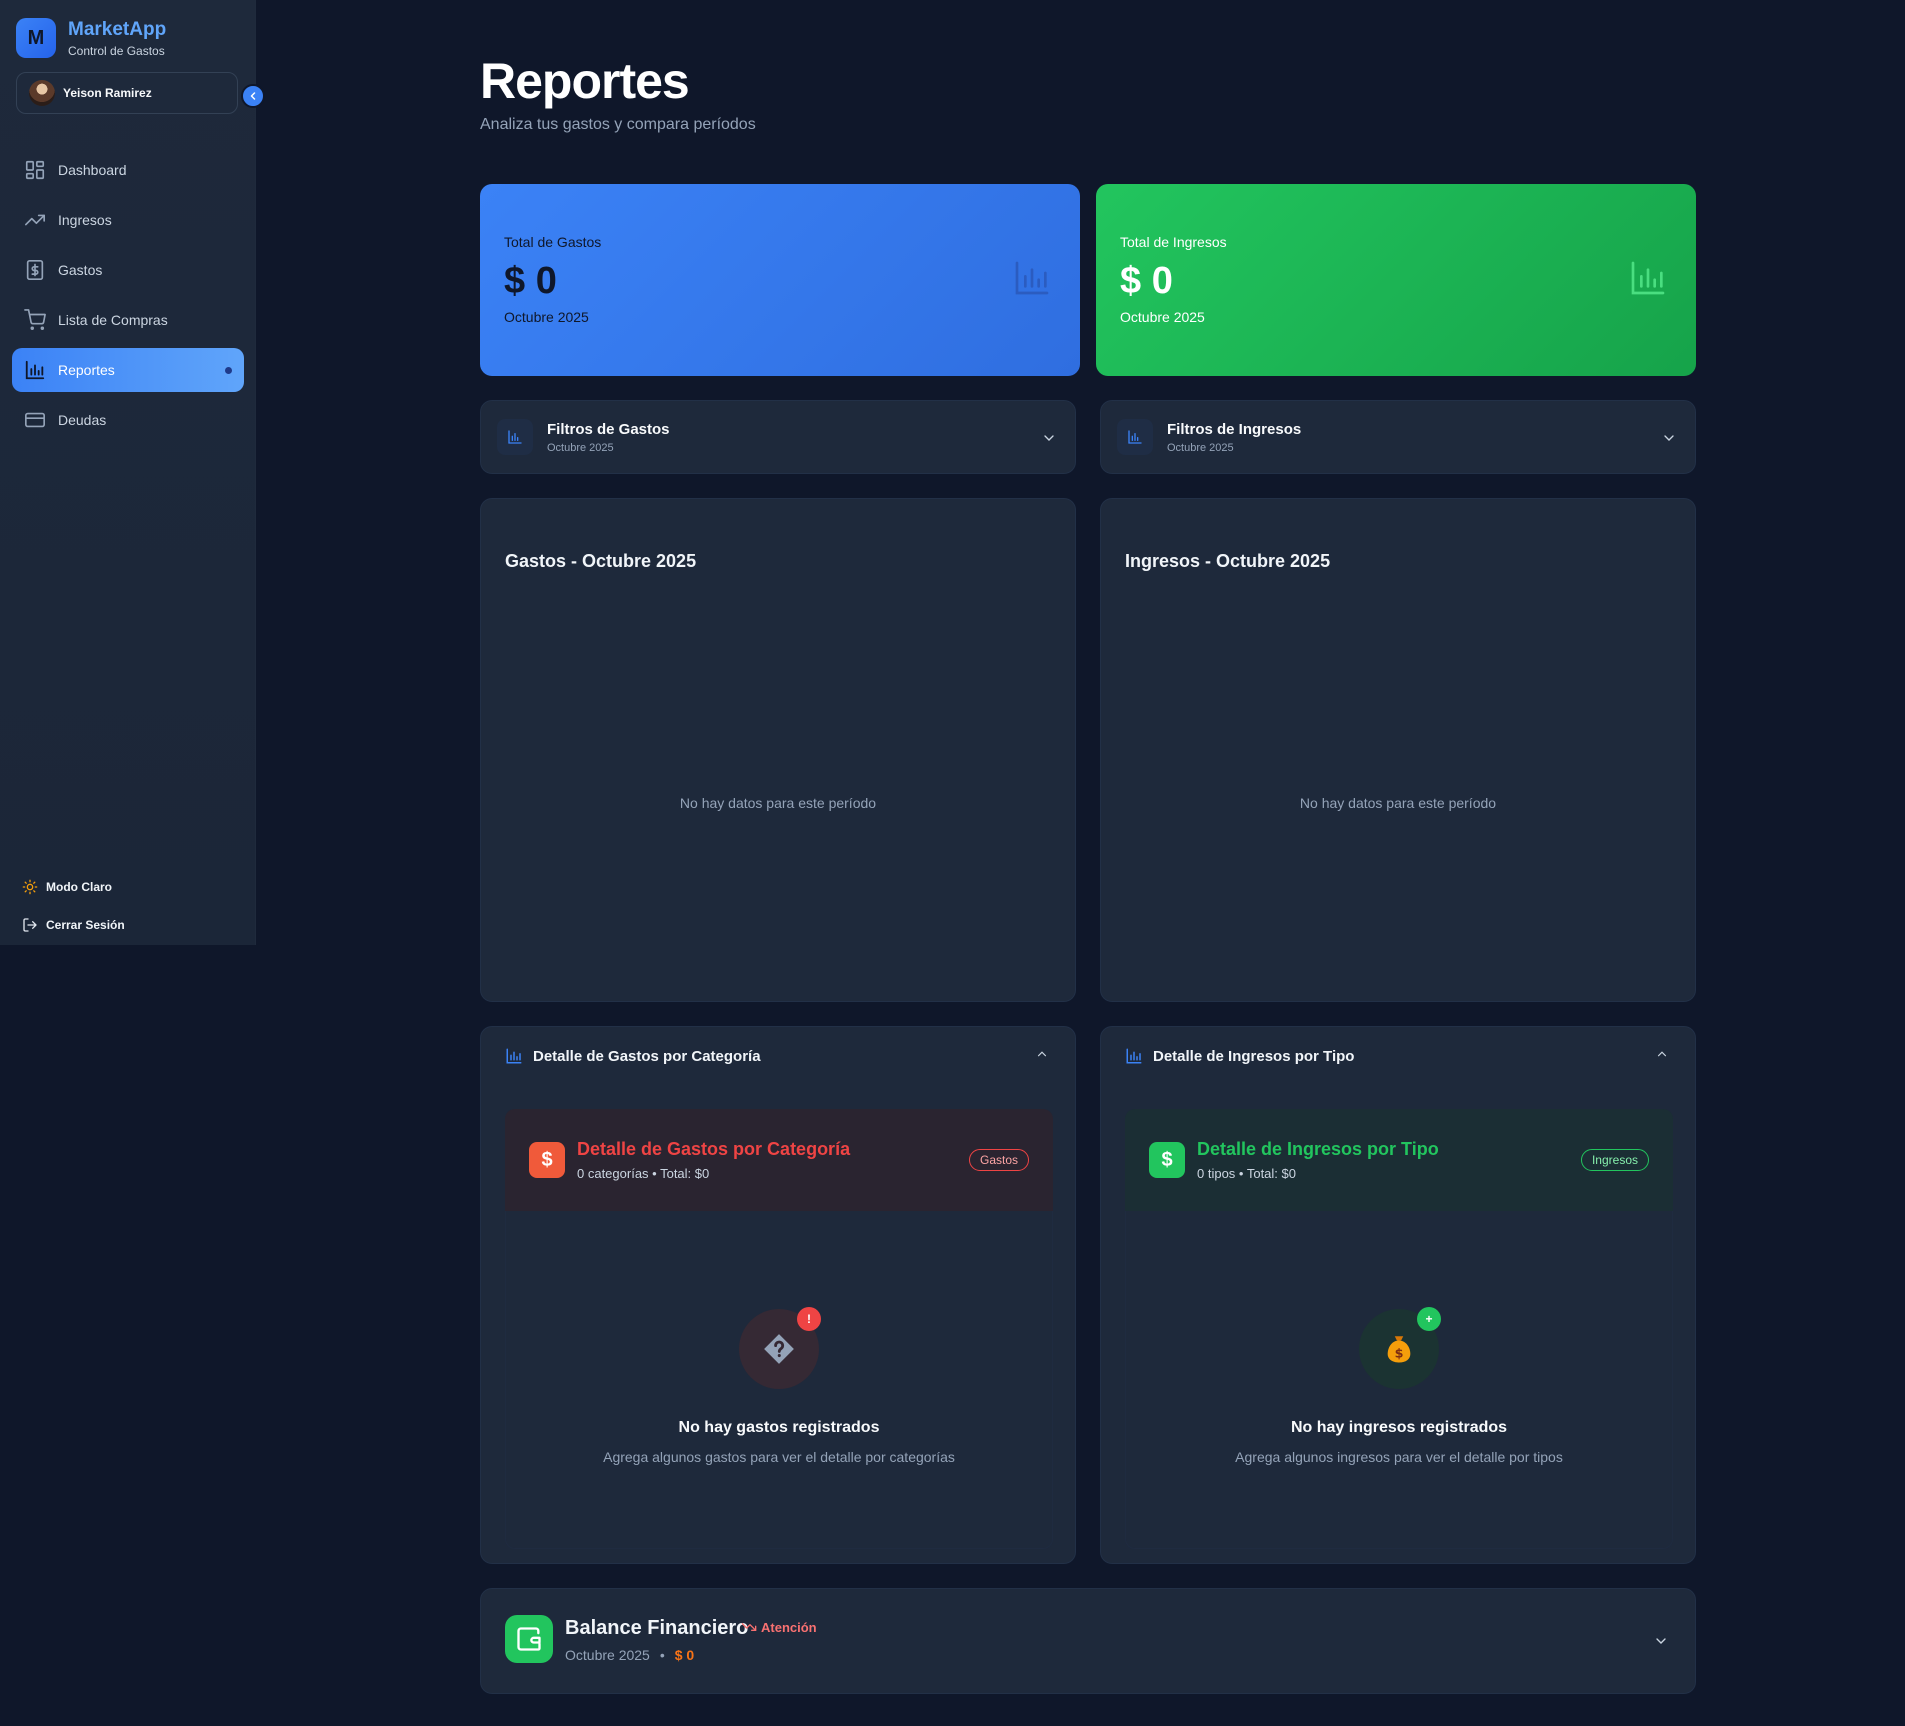  I want to click on trending-down-icon, so click(749, 1627).